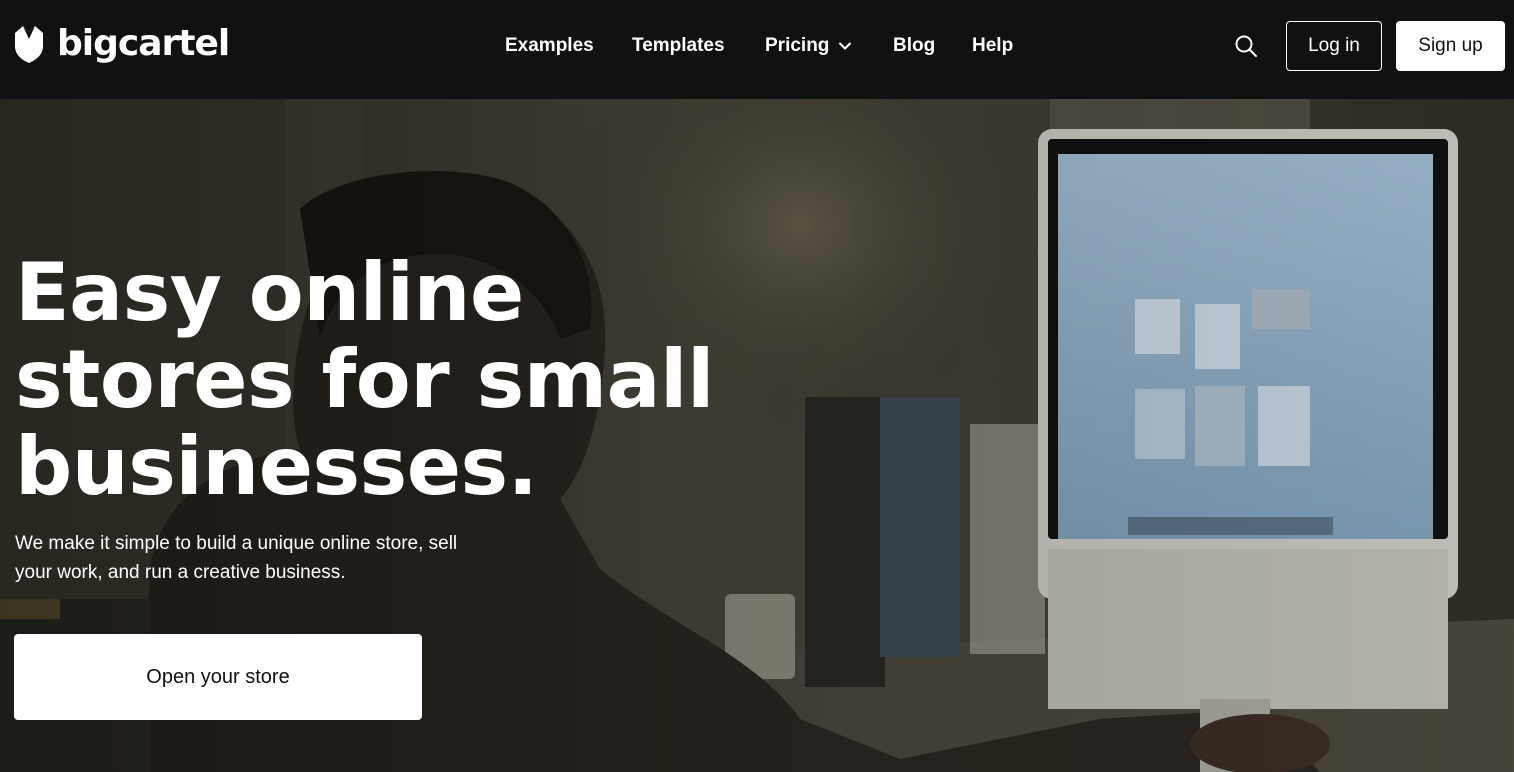  Describe the element at coordinates (364, 379) in the screenshot. I see `hero-heading-line-2: stores for small` at that location.